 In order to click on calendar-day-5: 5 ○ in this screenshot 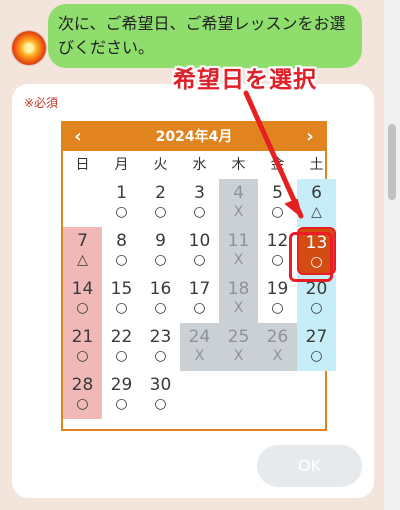, I will do `click(277, 203)`.